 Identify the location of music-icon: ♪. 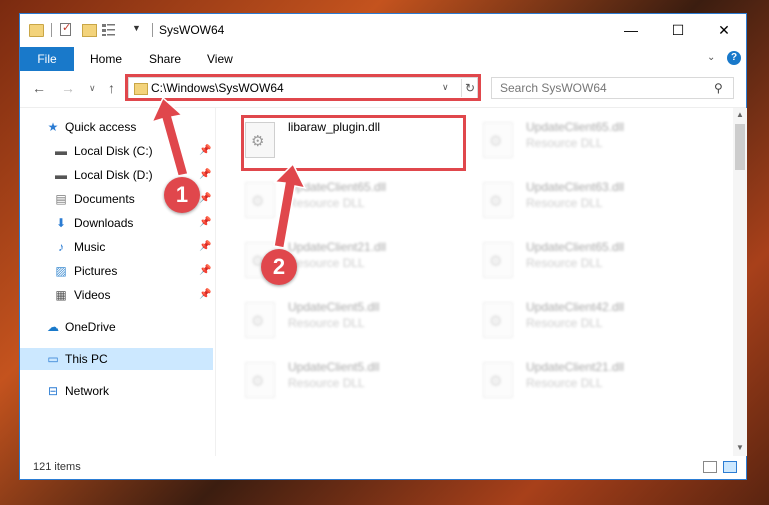
(61, 247).